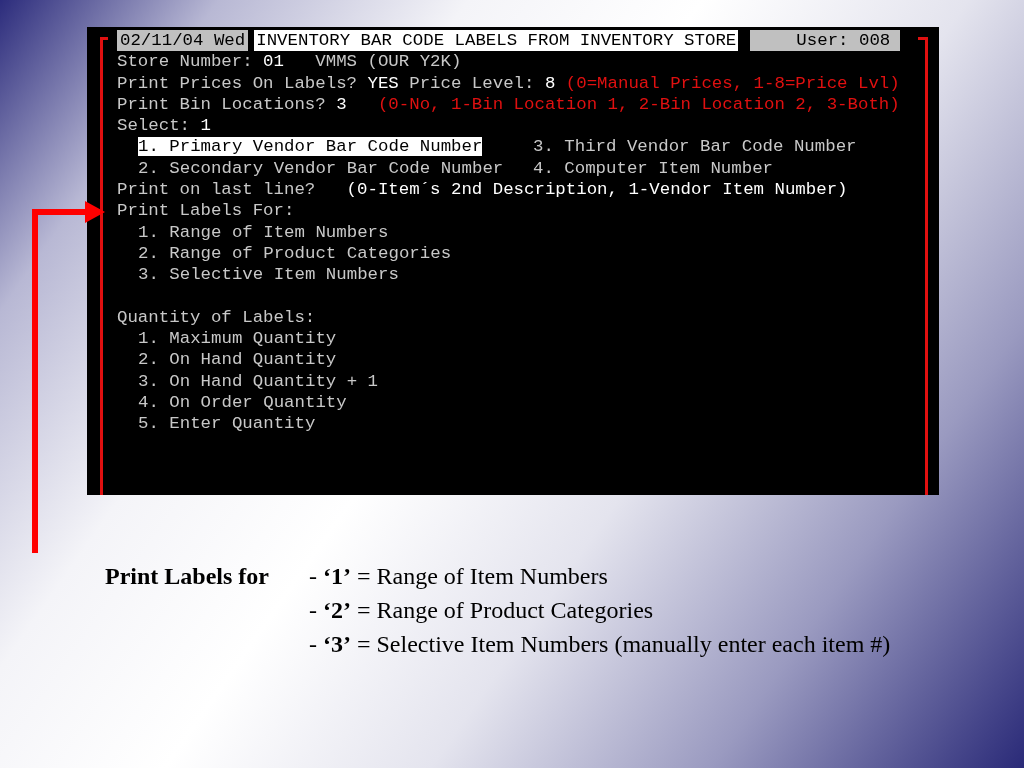  Describe the element at coordinates (187, 576) in the screenshot. I see `caption-label: Print Labels for` at that location.